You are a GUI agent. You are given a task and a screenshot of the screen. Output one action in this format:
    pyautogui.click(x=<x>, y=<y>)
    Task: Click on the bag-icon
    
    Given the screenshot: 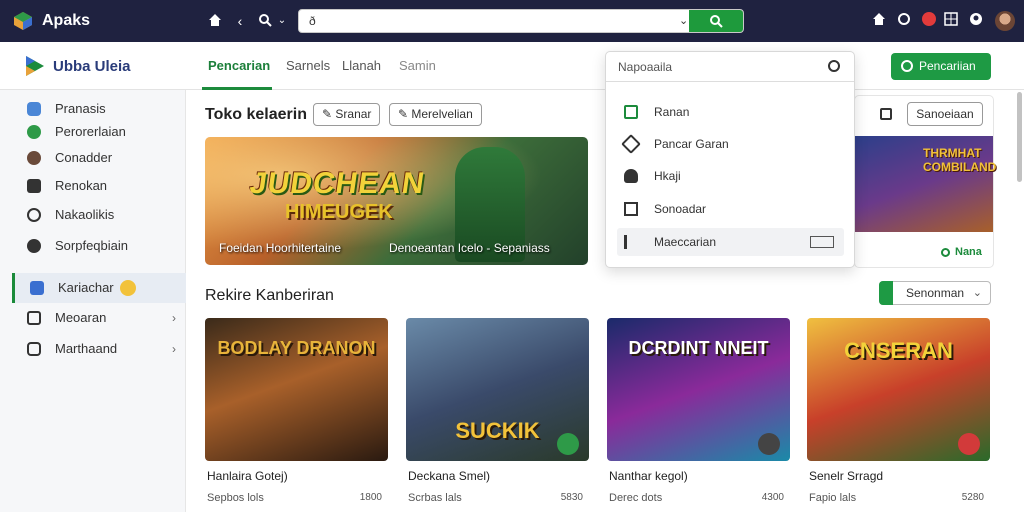 What is the action you would take?
    pyautogui.click(x=886, y=114)
    